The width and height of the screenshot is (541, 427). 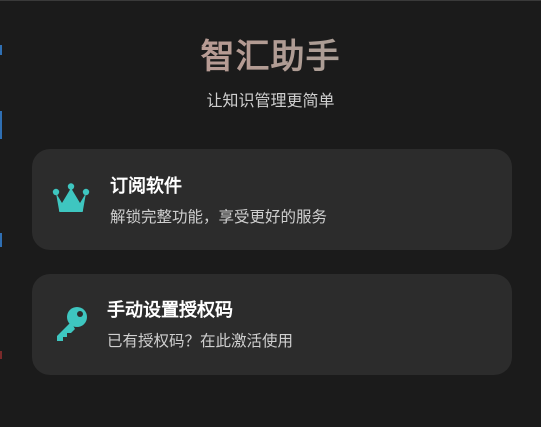 I want to click on subscribe-option-label: 订阅软件, so click(x=146, y=186).